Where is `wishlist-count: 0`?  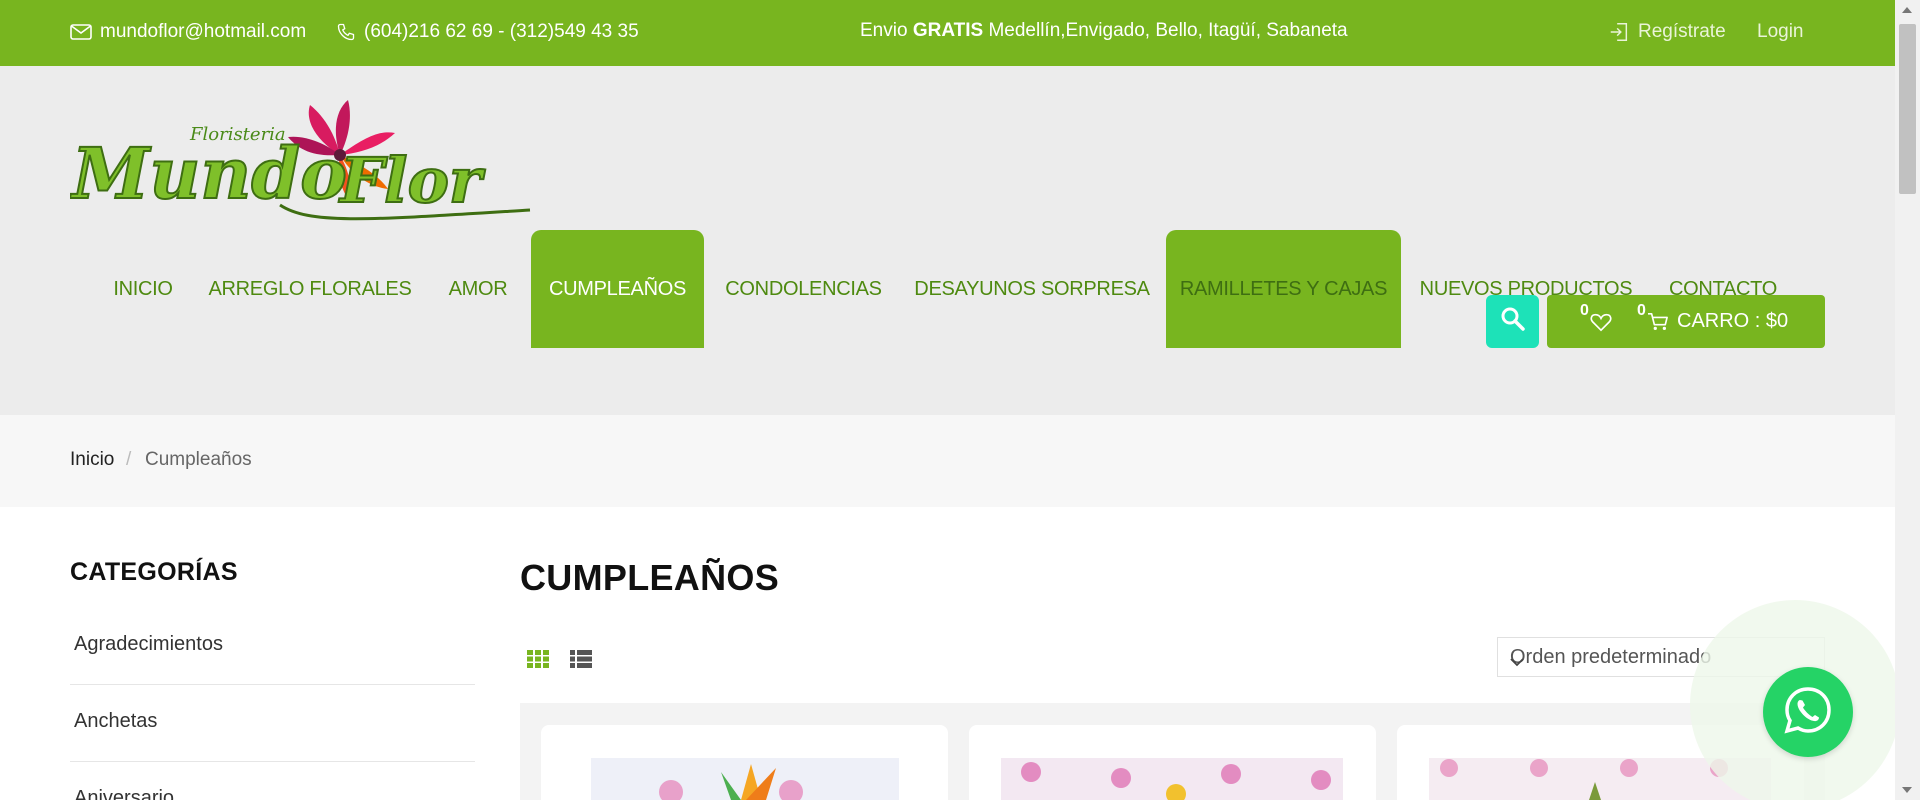 wishlist-count: 0 is located at coordinates (1584, 310).